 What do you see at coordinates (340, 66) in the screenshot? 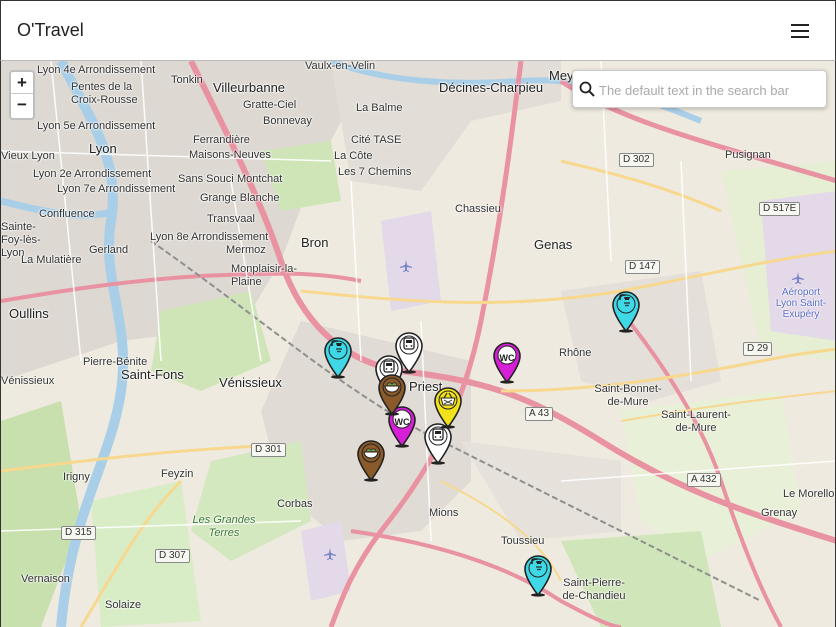
I see `map-label: Vaulx-en-Velin` at bounding box center [340, 66].